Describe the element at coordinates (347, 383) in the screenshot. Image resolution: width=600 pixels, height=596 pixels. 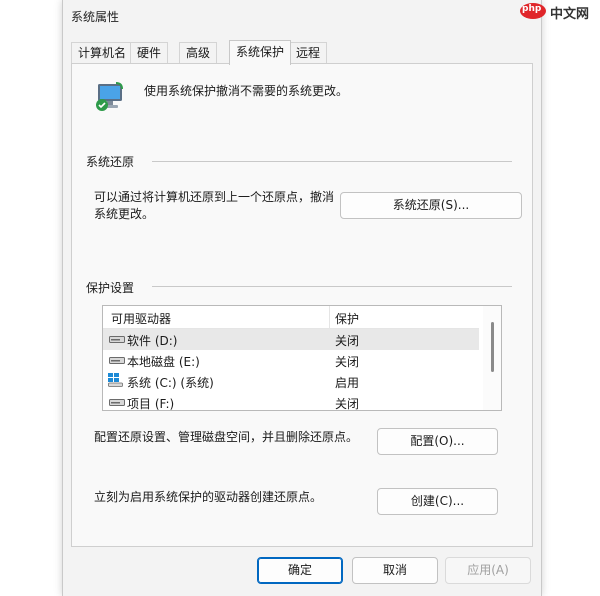
I see `drive-status: 启用` at that location.